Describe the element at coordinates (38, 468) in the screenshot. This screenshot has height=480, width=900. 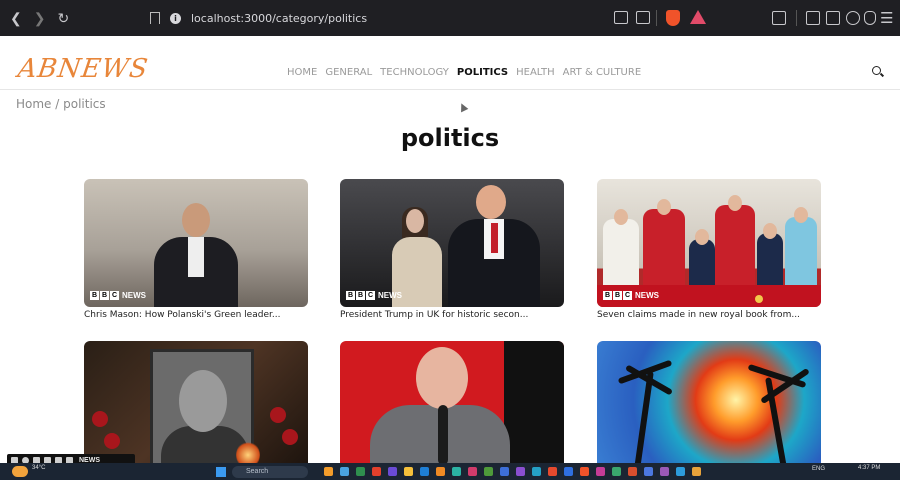
I see `weather-text: 34°C` at that location.